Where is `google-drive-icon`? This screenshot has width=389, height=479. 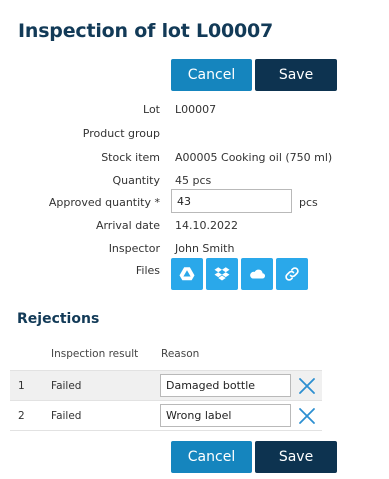 google-drive-icon is located at coordinates (187, 274).